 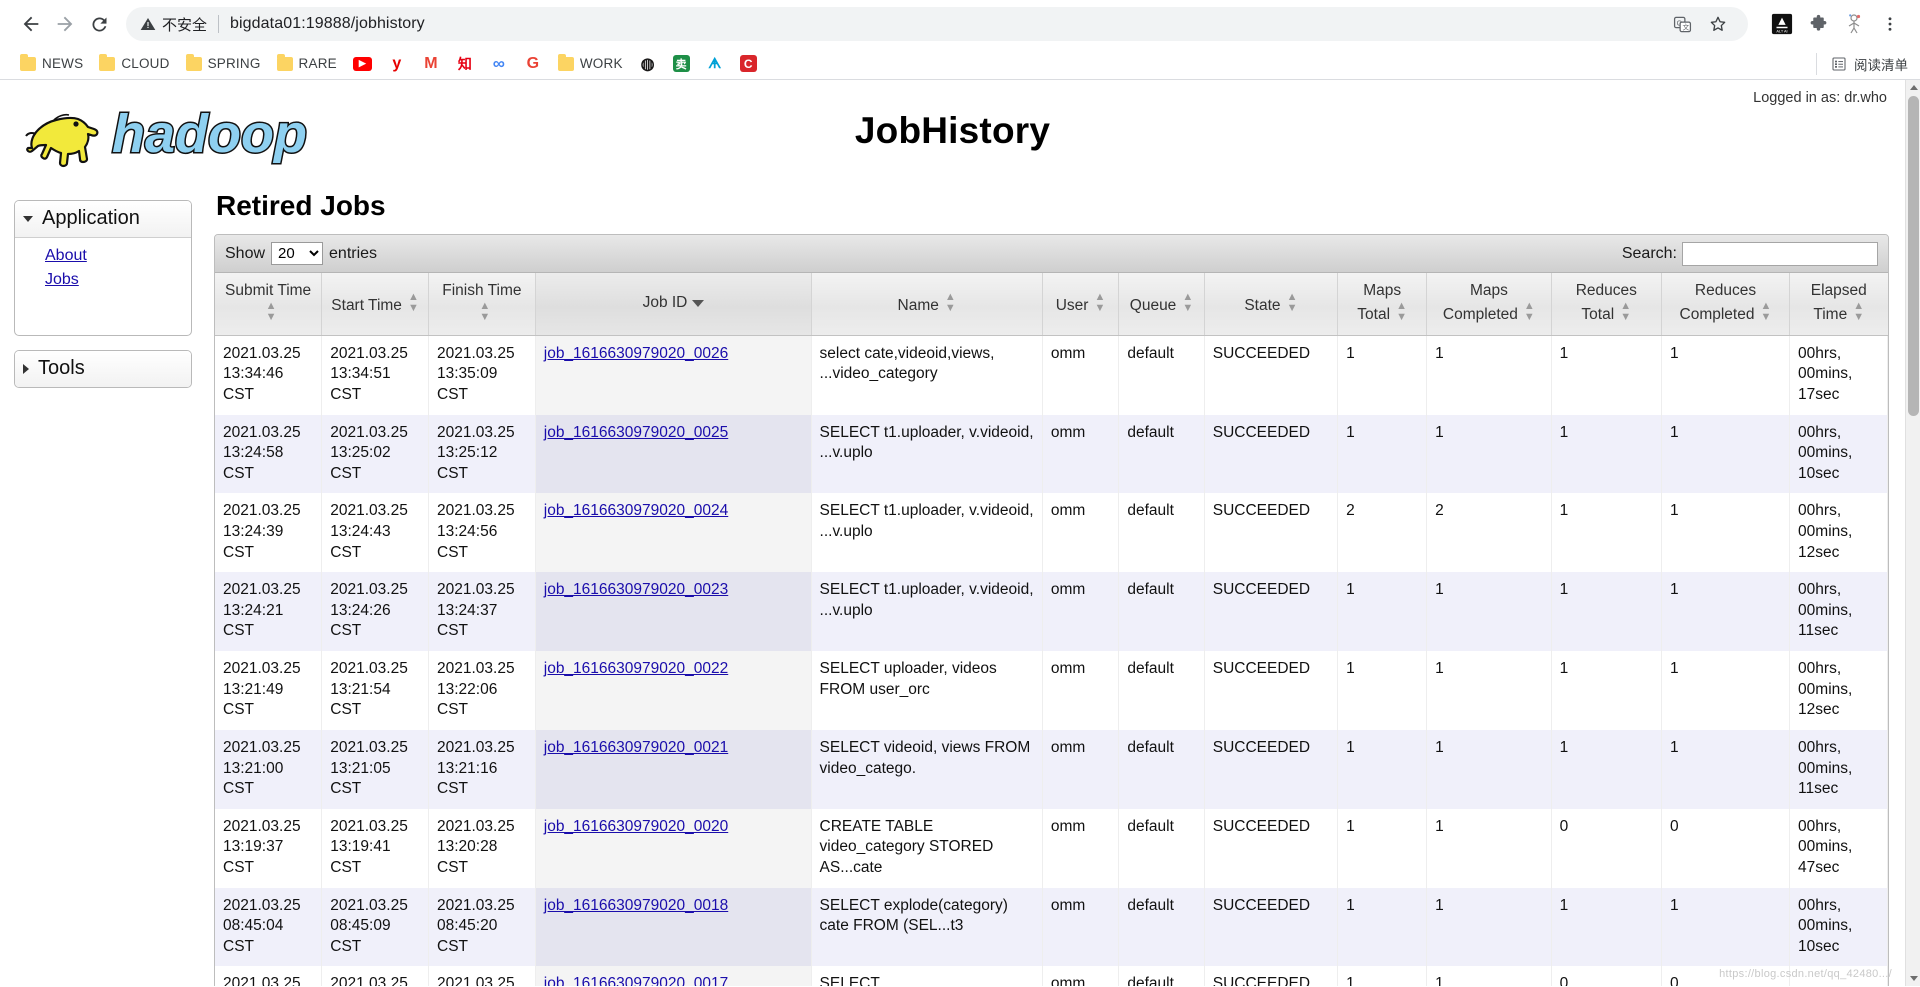 I want to click on forward-button, so click(x=65, y=24).